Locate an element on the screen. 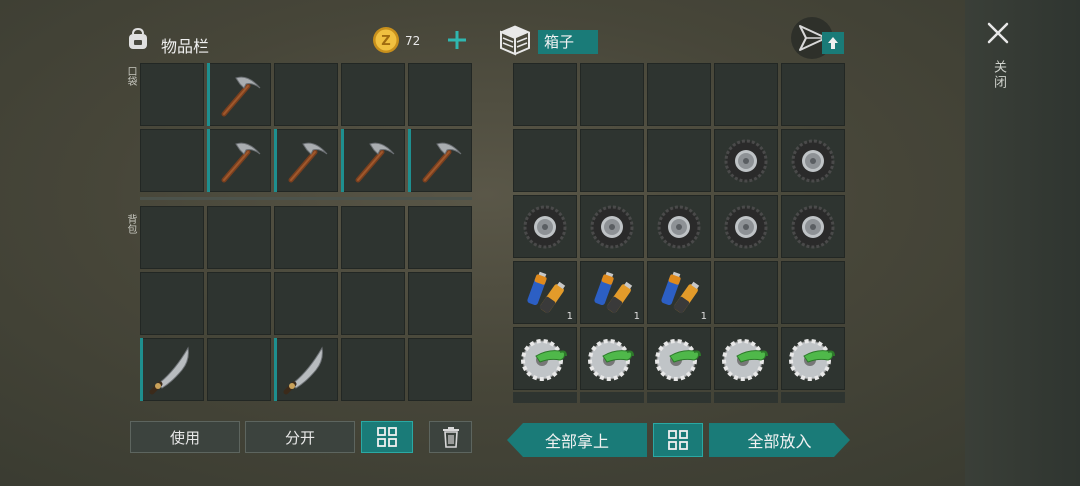 This screenshot has height=486, width=1080. grid-divider is located at coordinates (306, 198).